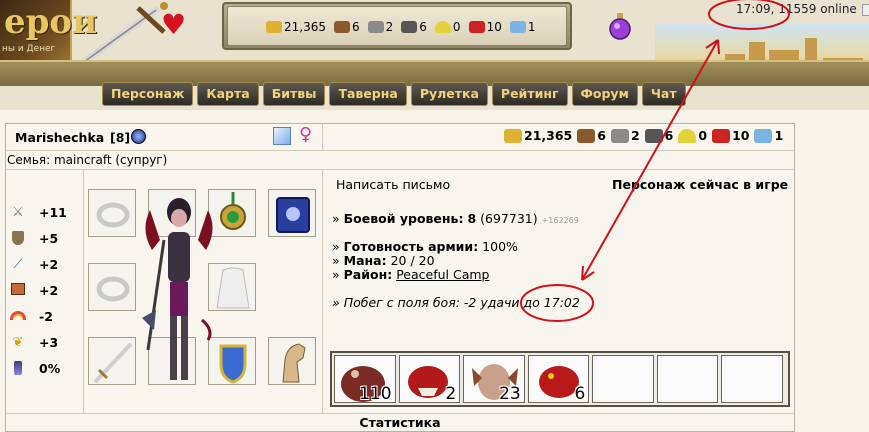 The height and width of the screenshot is (432, 869). I want to click on character-resources: 21,365 6 2 6 0 10 1, so click(646, 135).